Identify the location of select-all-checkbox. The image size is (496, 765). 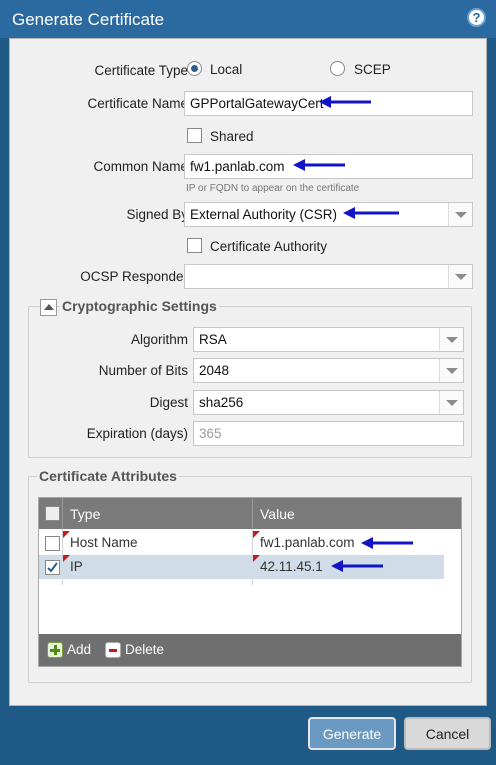
(52, 513).